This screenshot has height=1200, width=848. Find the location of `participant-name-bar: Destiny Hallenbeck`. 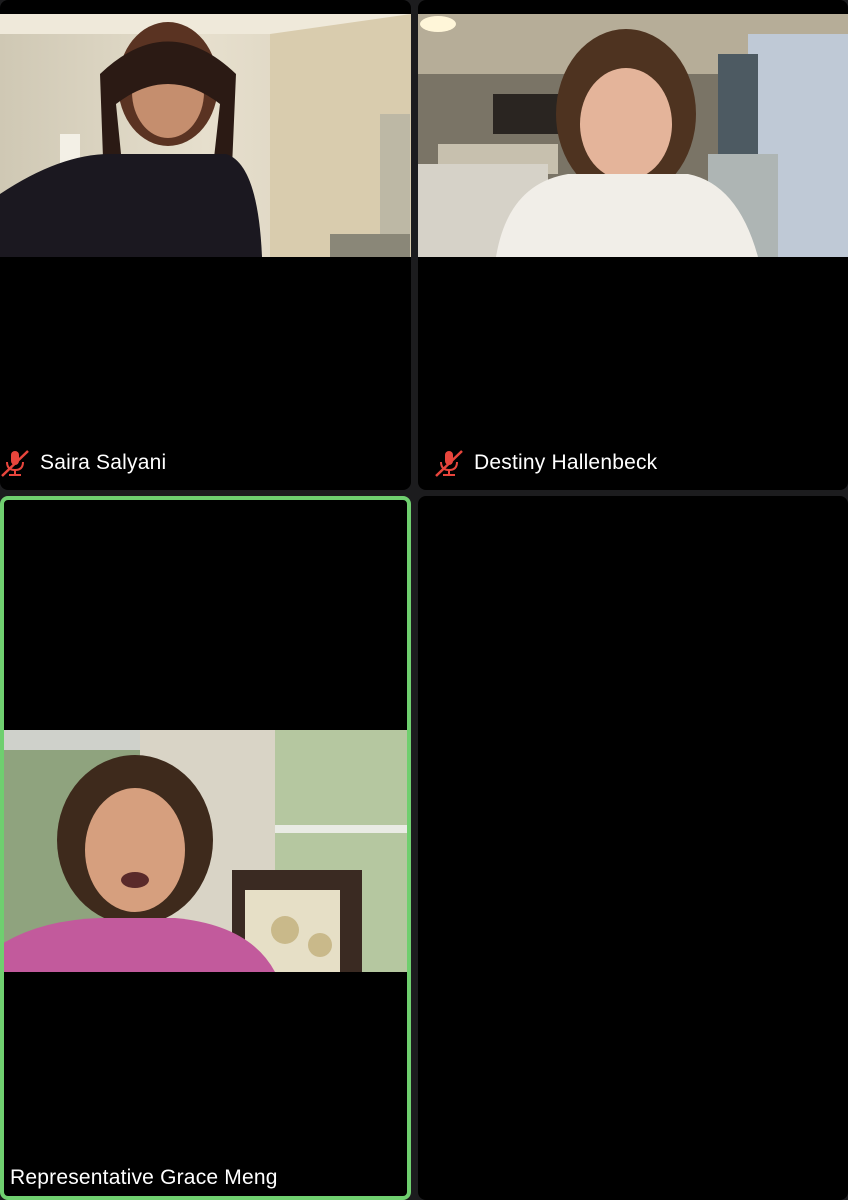

participant-name-bar: Destiny Hallenbeck is located at coordinates (545, 463).